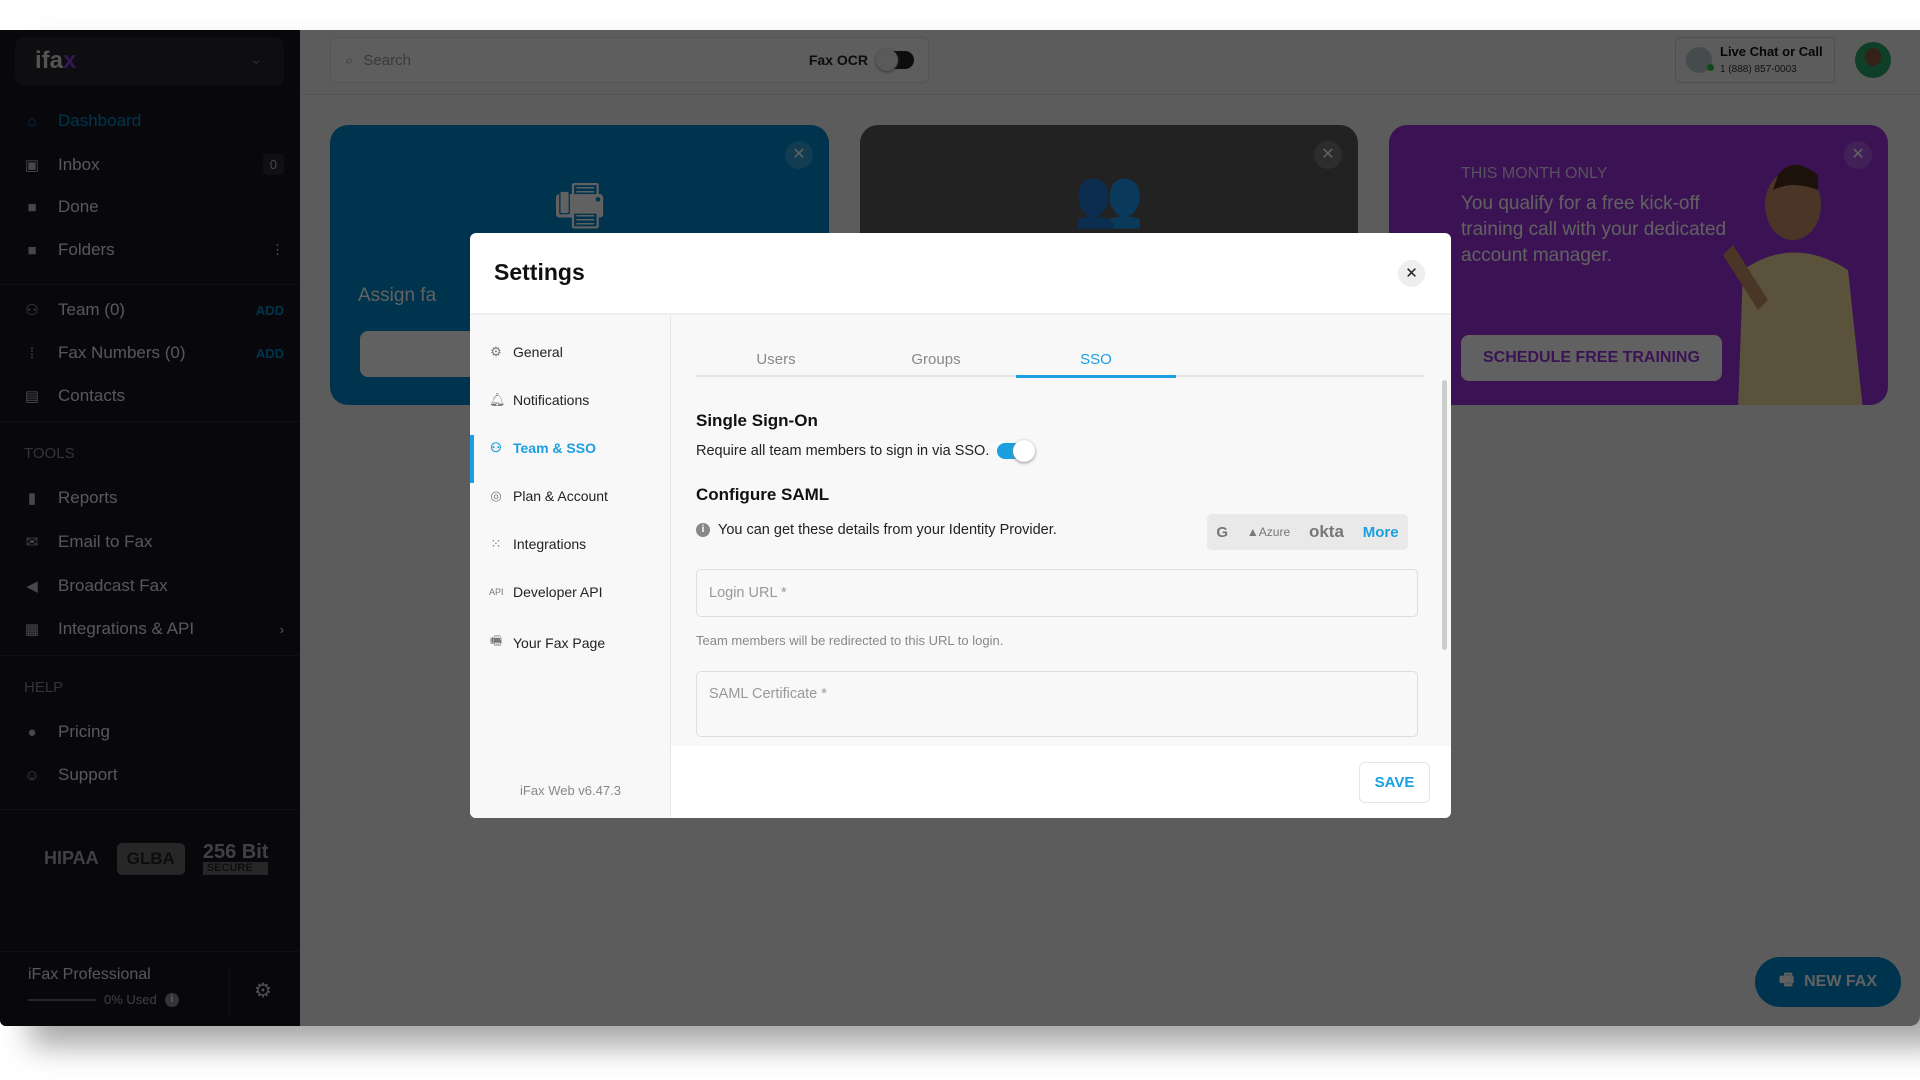 The height and width of the screenshot is (1080, 1920). What do you see at coordinates (547, 643) in the screenshot?
I see `nav-your-fax-page: 🖷 Your Fax Page` at bounding box center [547, 643].